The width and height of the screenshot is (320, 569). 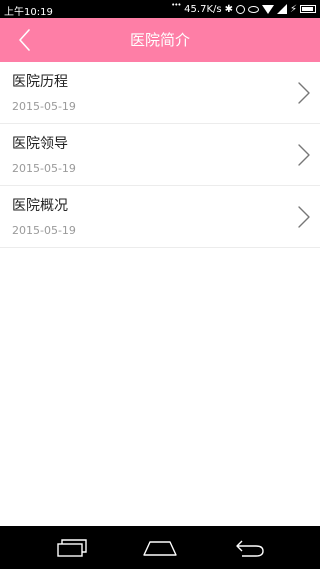 What do you see at coordinates (253, 9) in the screenshot?
I see `eye-icon` at bounding box center [253, 9].